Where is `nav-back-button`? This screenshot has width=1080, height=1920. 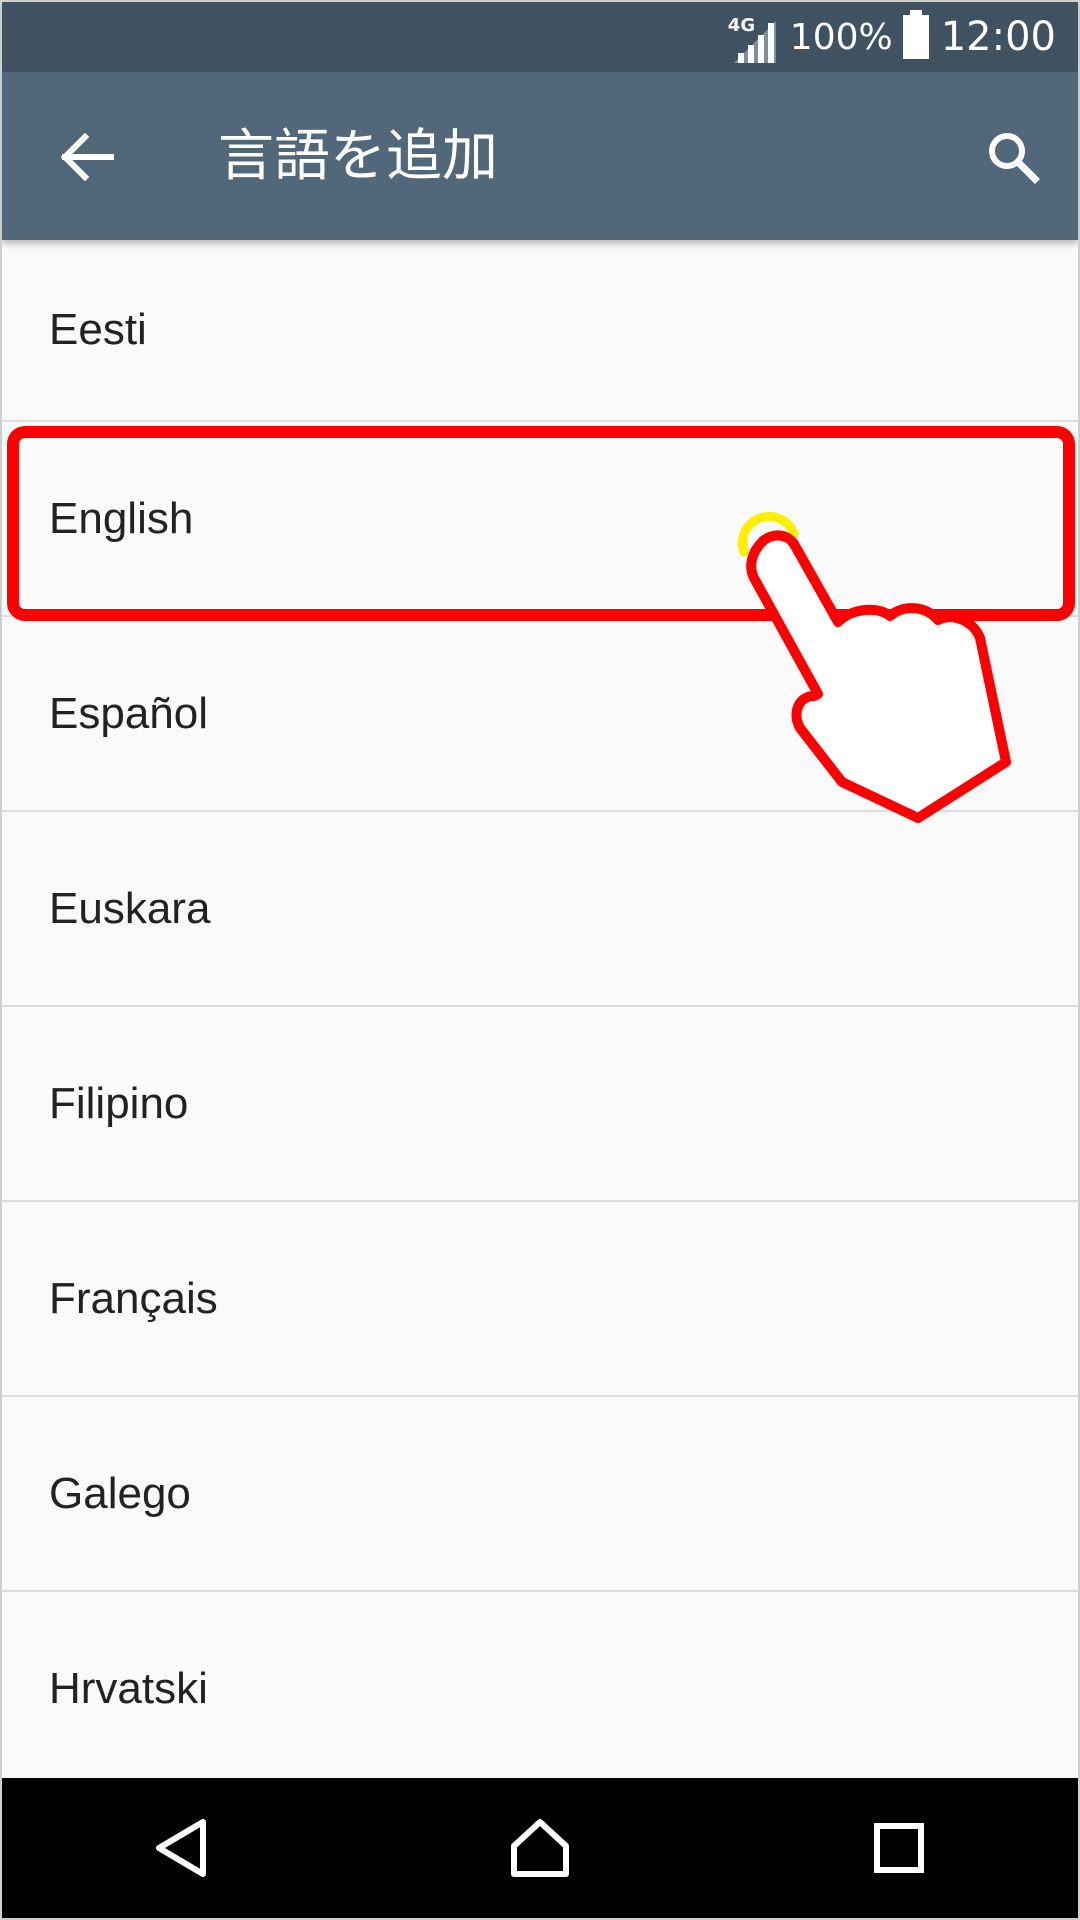
nav-back-button is located at coordinates (181, 1848).